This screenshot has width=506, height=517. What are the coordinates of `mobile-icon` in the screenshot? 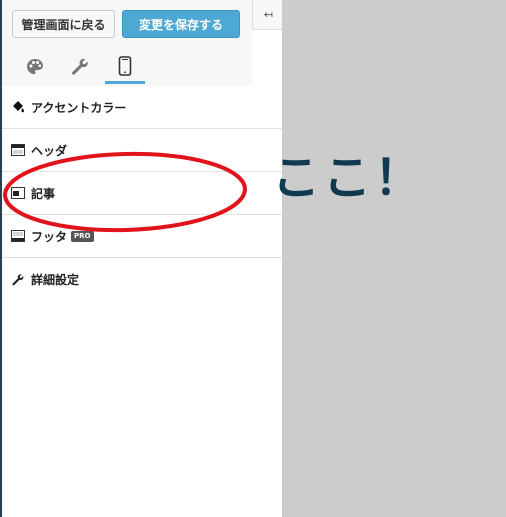 It's located at (125, 65).